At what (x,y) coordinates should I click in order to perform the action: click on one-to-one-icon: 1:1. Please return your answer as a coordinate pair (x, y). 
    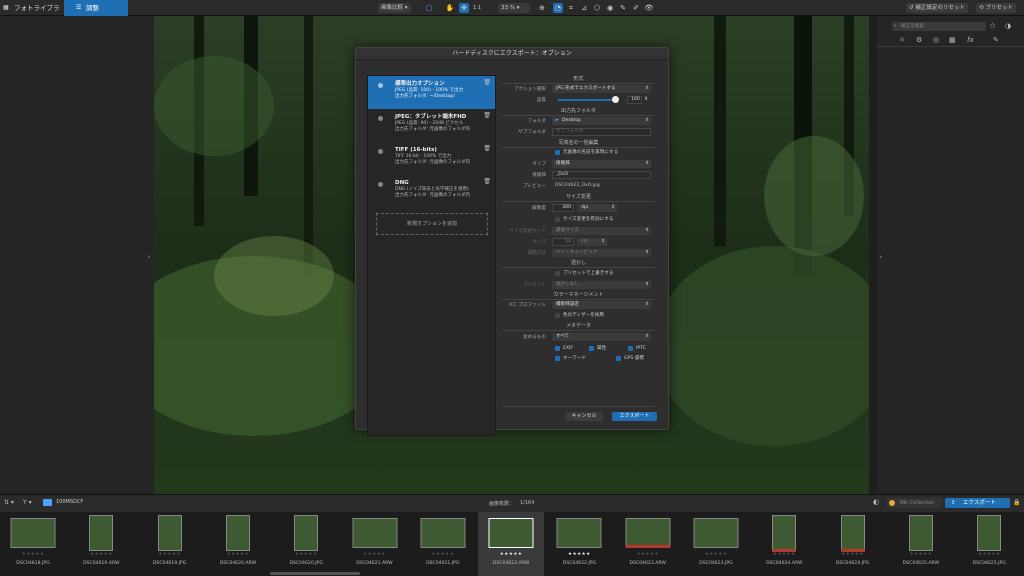
    Looking at the image, I should click on (477, 8).